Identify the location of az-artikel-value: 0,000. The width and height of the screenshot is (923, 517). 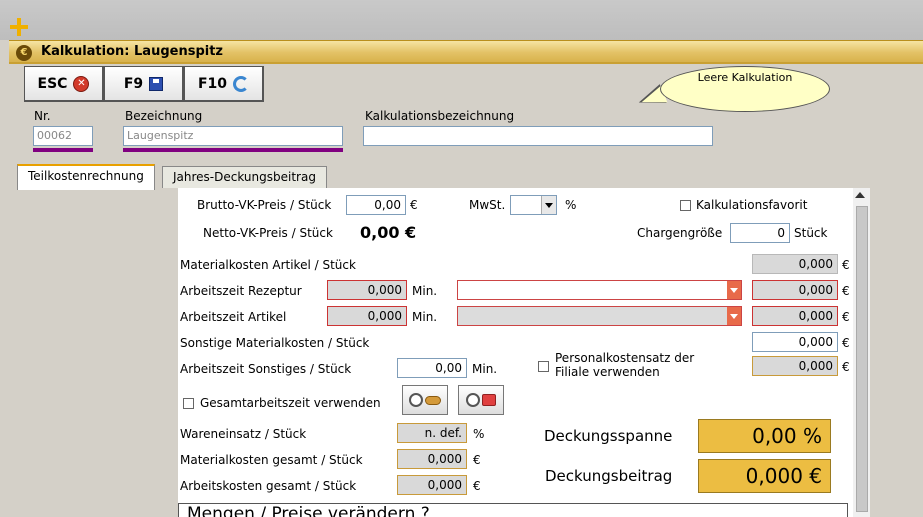
(367, 316).